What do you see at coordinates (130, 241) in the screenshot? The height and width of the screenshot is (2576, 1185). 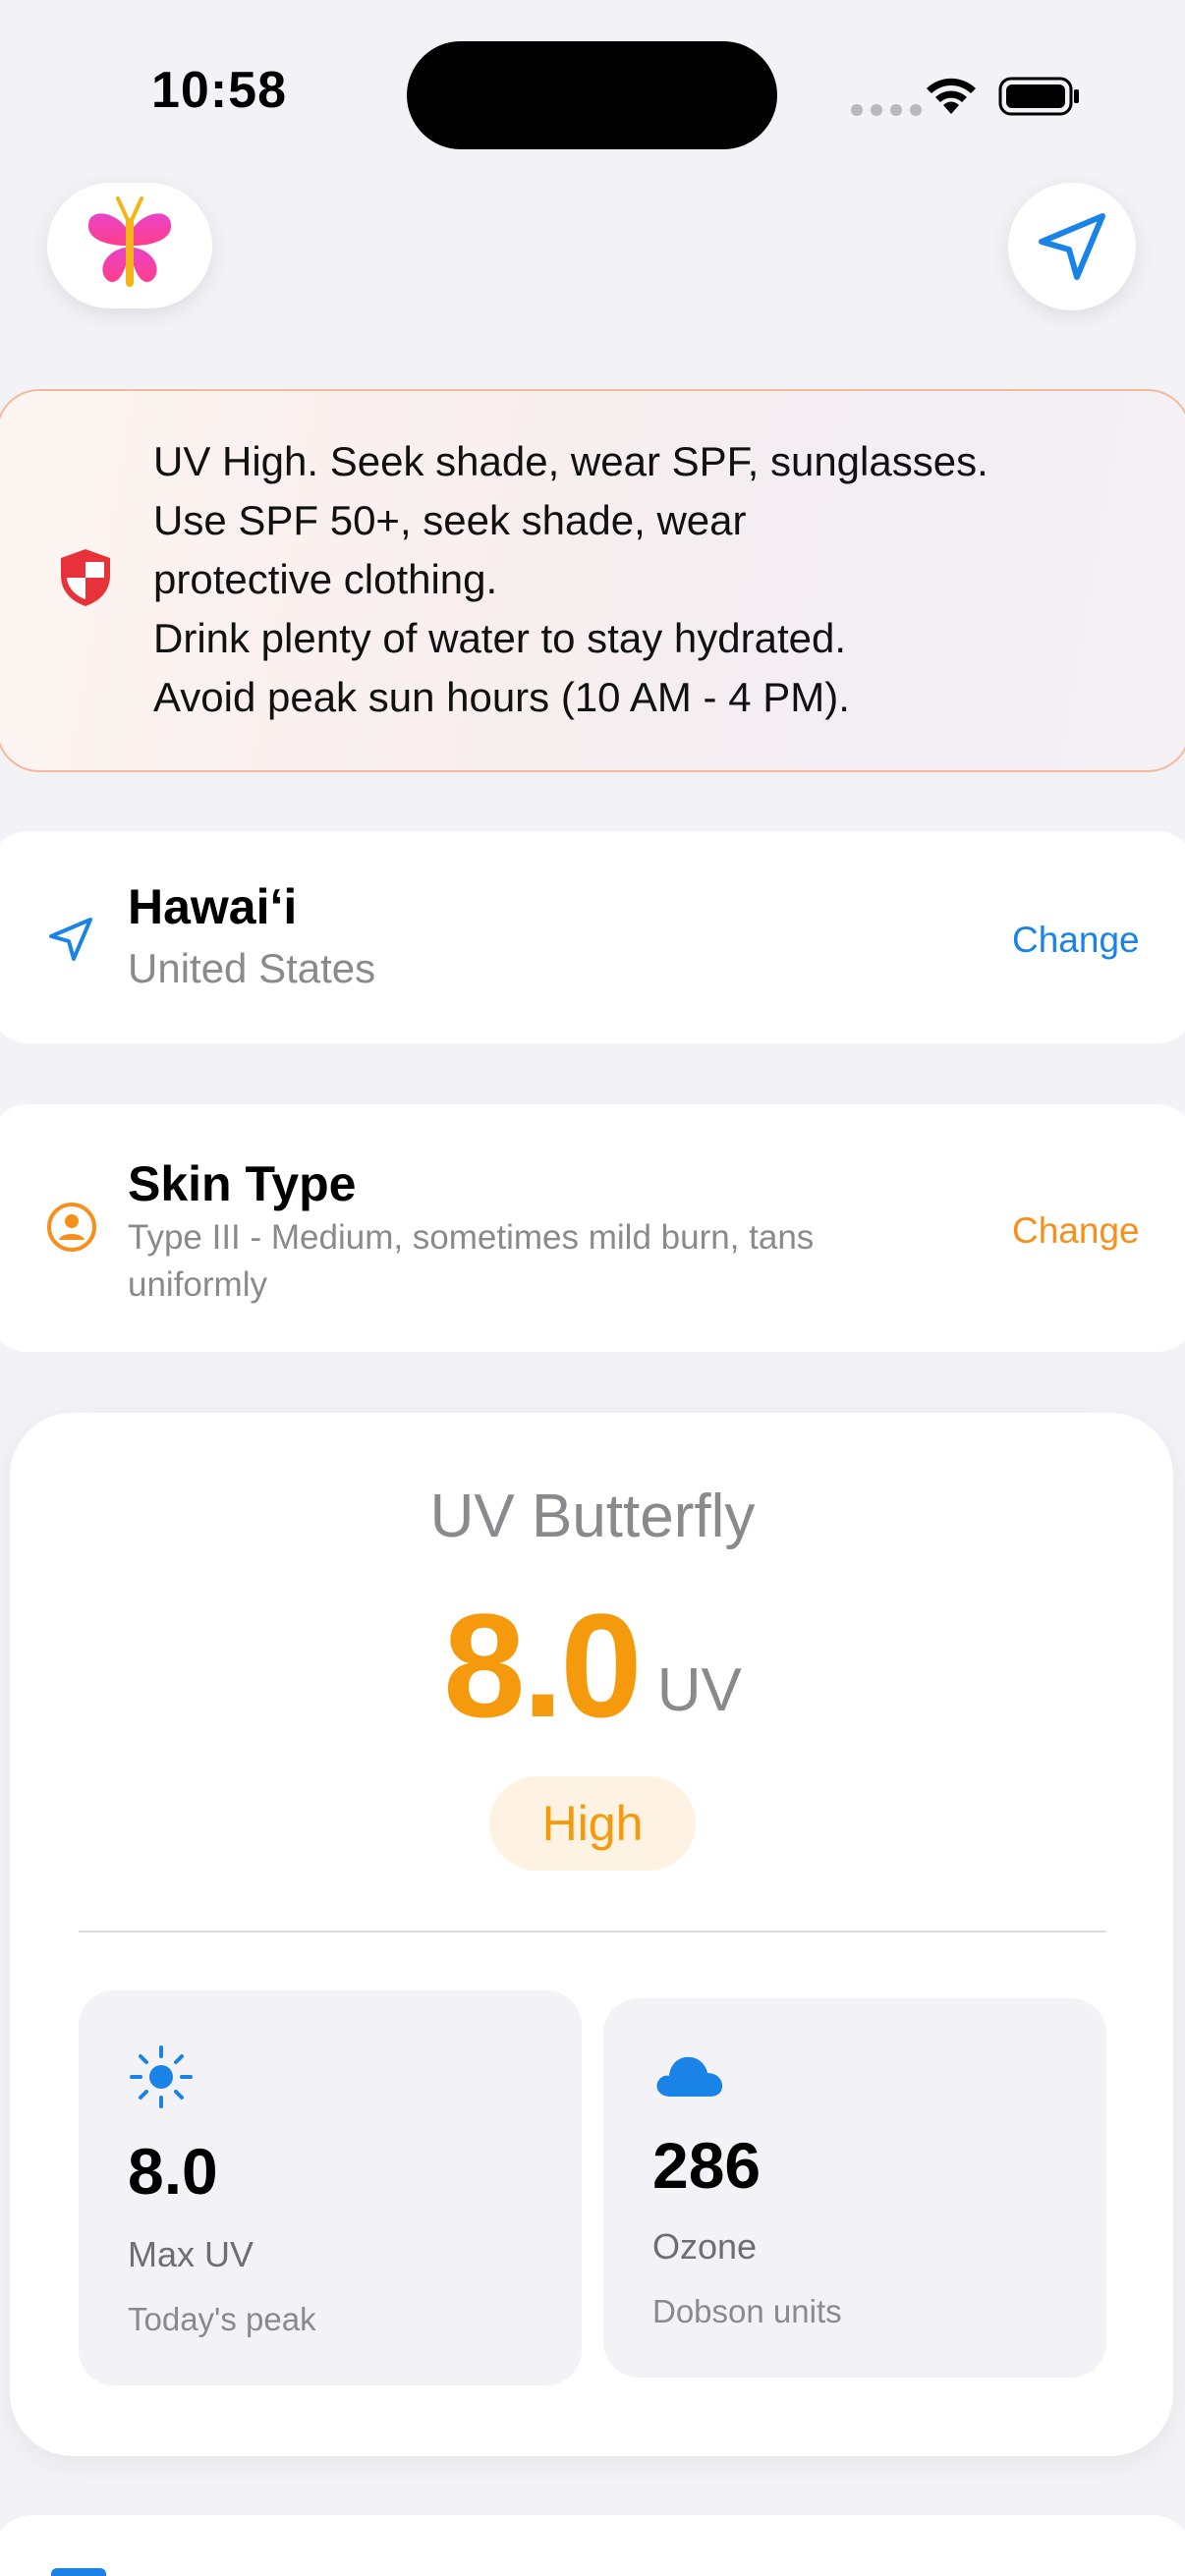 I see `butterfly-logo-icon` at bounding box center [130, 241].